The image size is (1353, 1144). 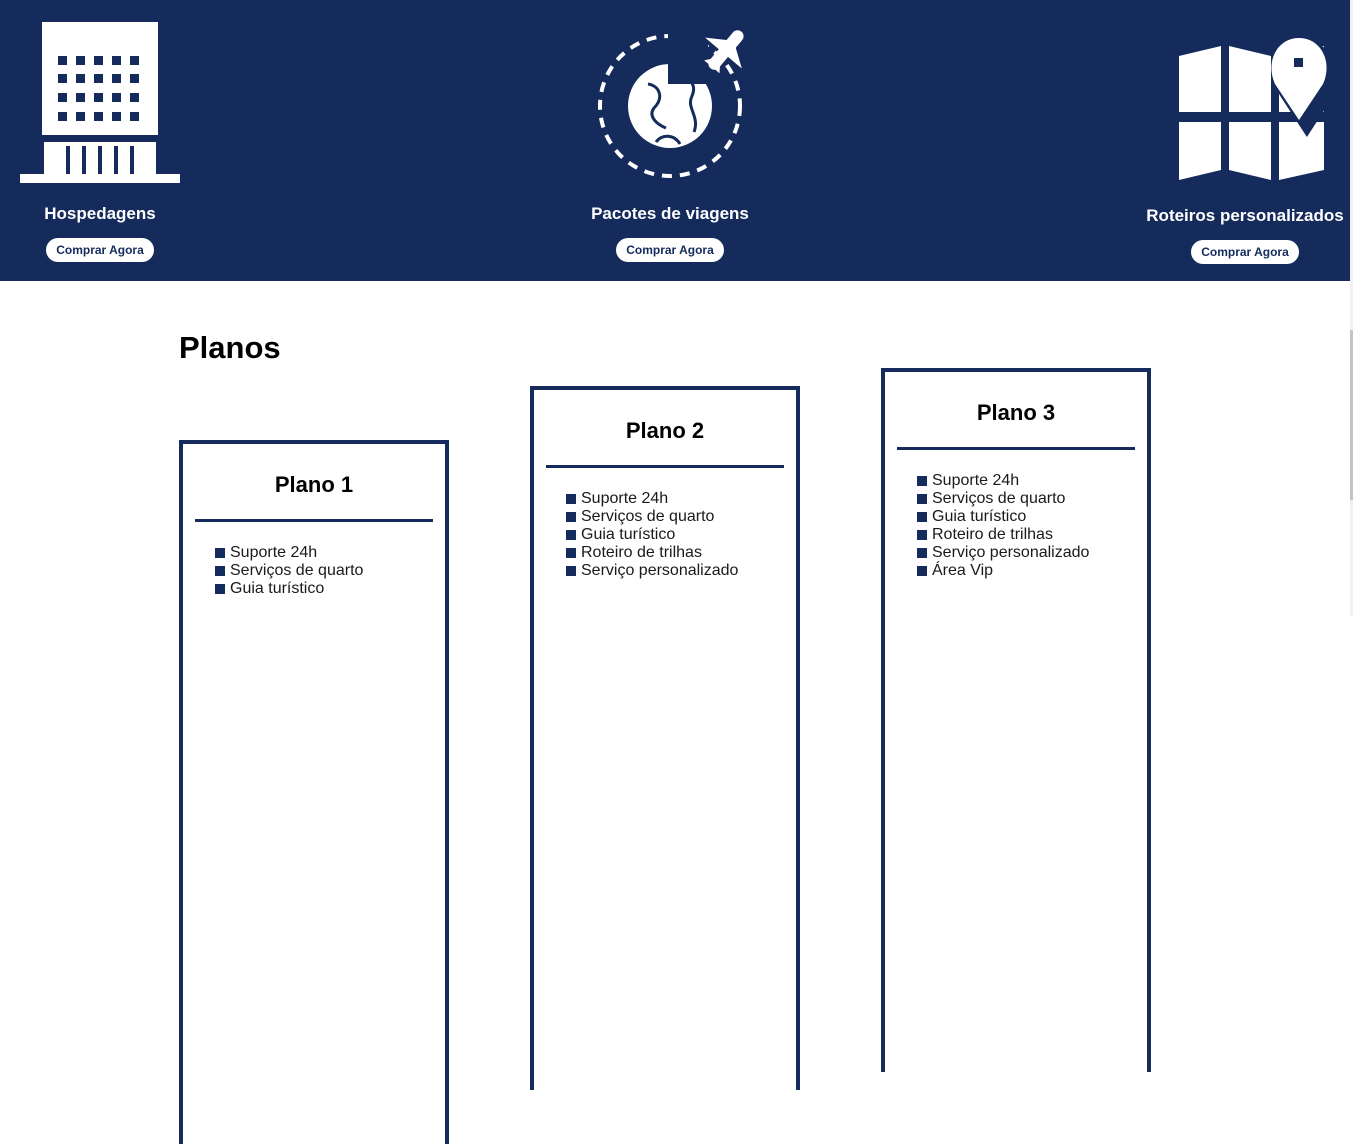 I want to click on service-roteiros: Roteiros personalizados Comprar Agora, so click(x=1245, y=148).